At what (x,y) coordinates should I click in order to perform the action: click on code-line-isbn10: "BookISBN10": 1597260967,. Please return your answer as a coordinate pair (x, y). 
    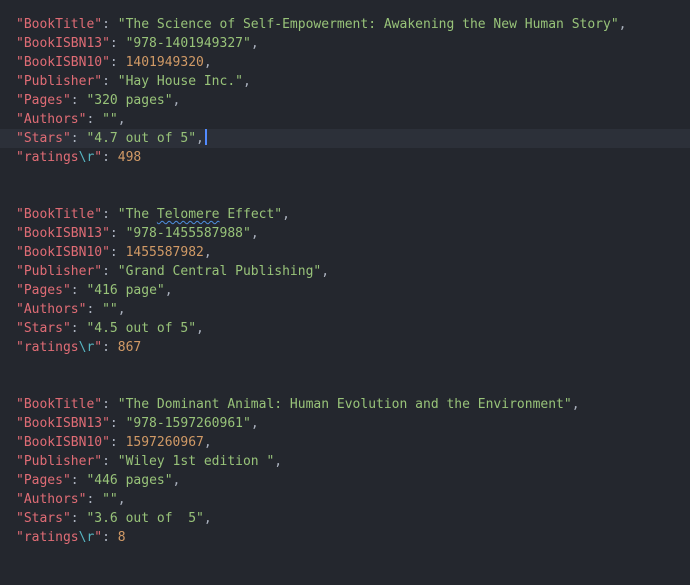
    Looking at the image, I should click on (345, 442).